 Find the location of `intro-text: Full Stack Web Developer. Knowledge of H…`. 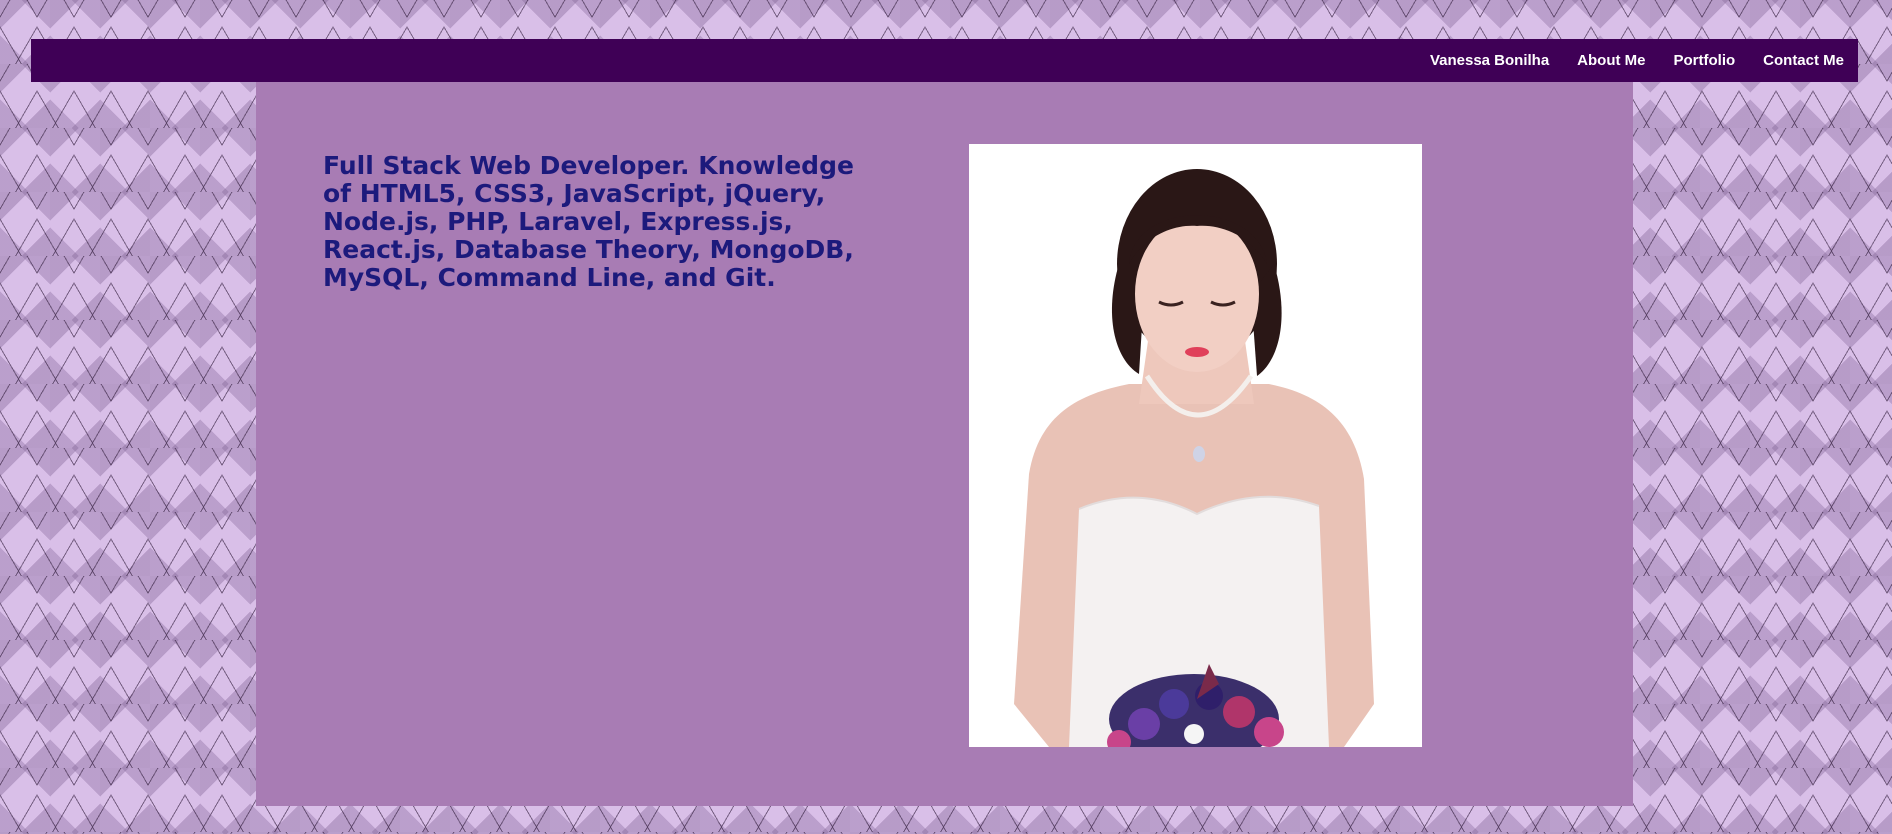

intro-text: Full Stack Web Developer. Knowledge of H… is located at coordinates (588, 221).